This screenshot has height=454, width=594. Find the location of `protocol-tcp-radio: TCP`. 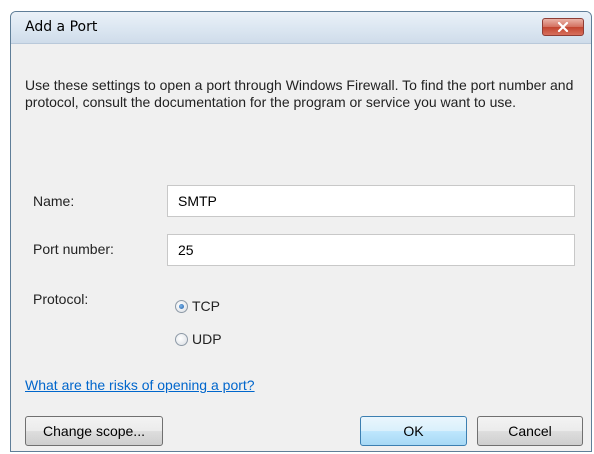

protocol-tcp-radio: TCP is located at coordinates (197, 306).